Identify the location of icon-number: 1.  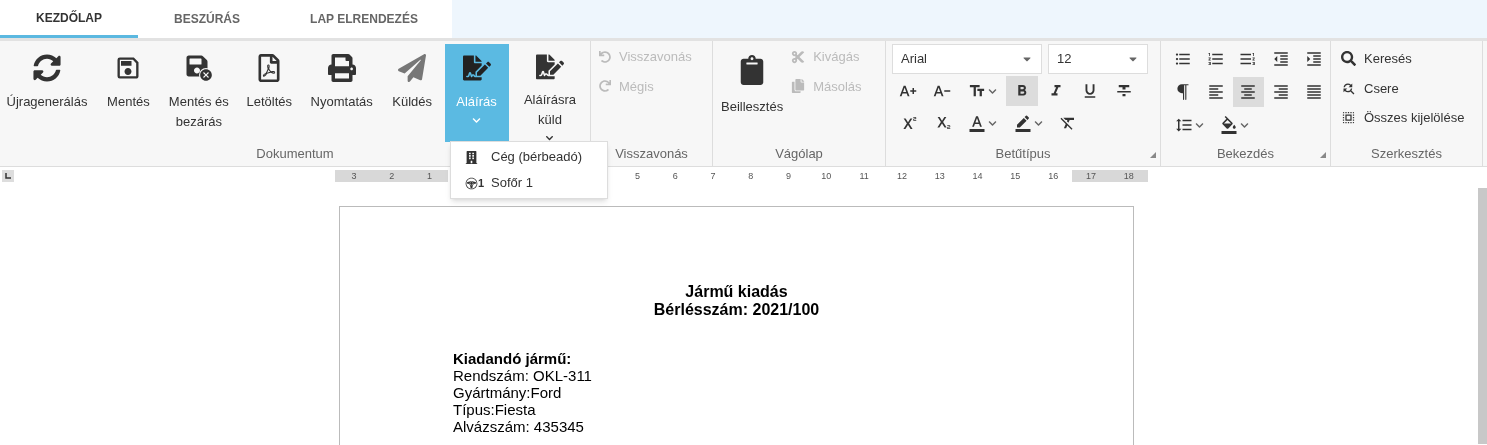
(481, 183).